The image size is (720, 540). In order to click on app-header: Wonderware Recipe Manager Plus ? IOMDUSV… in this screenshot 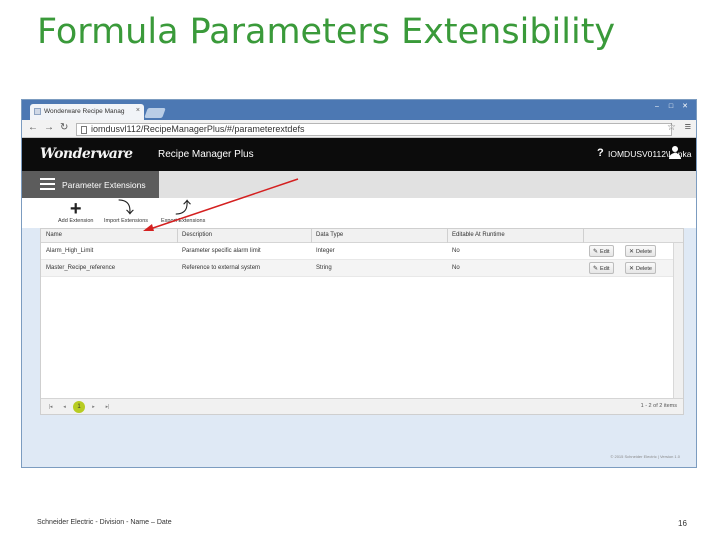, I will do `click(359, 154)`.